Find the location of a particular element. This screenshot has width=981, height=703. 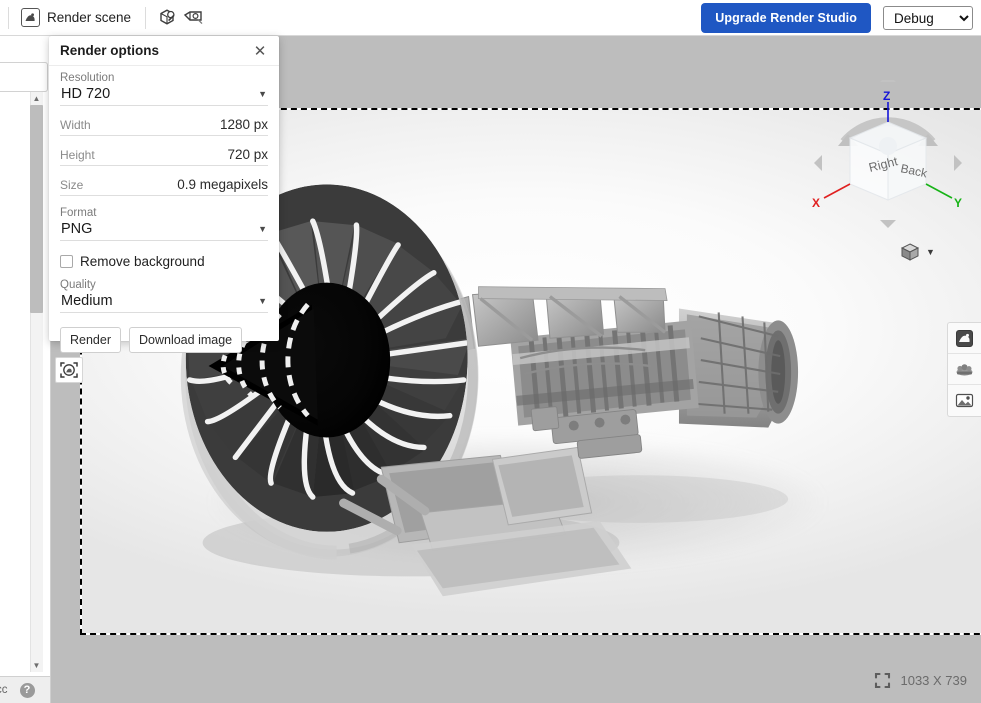

resolution-field: Resolution HD 720 ▼ is located at coordinates (164, 89).